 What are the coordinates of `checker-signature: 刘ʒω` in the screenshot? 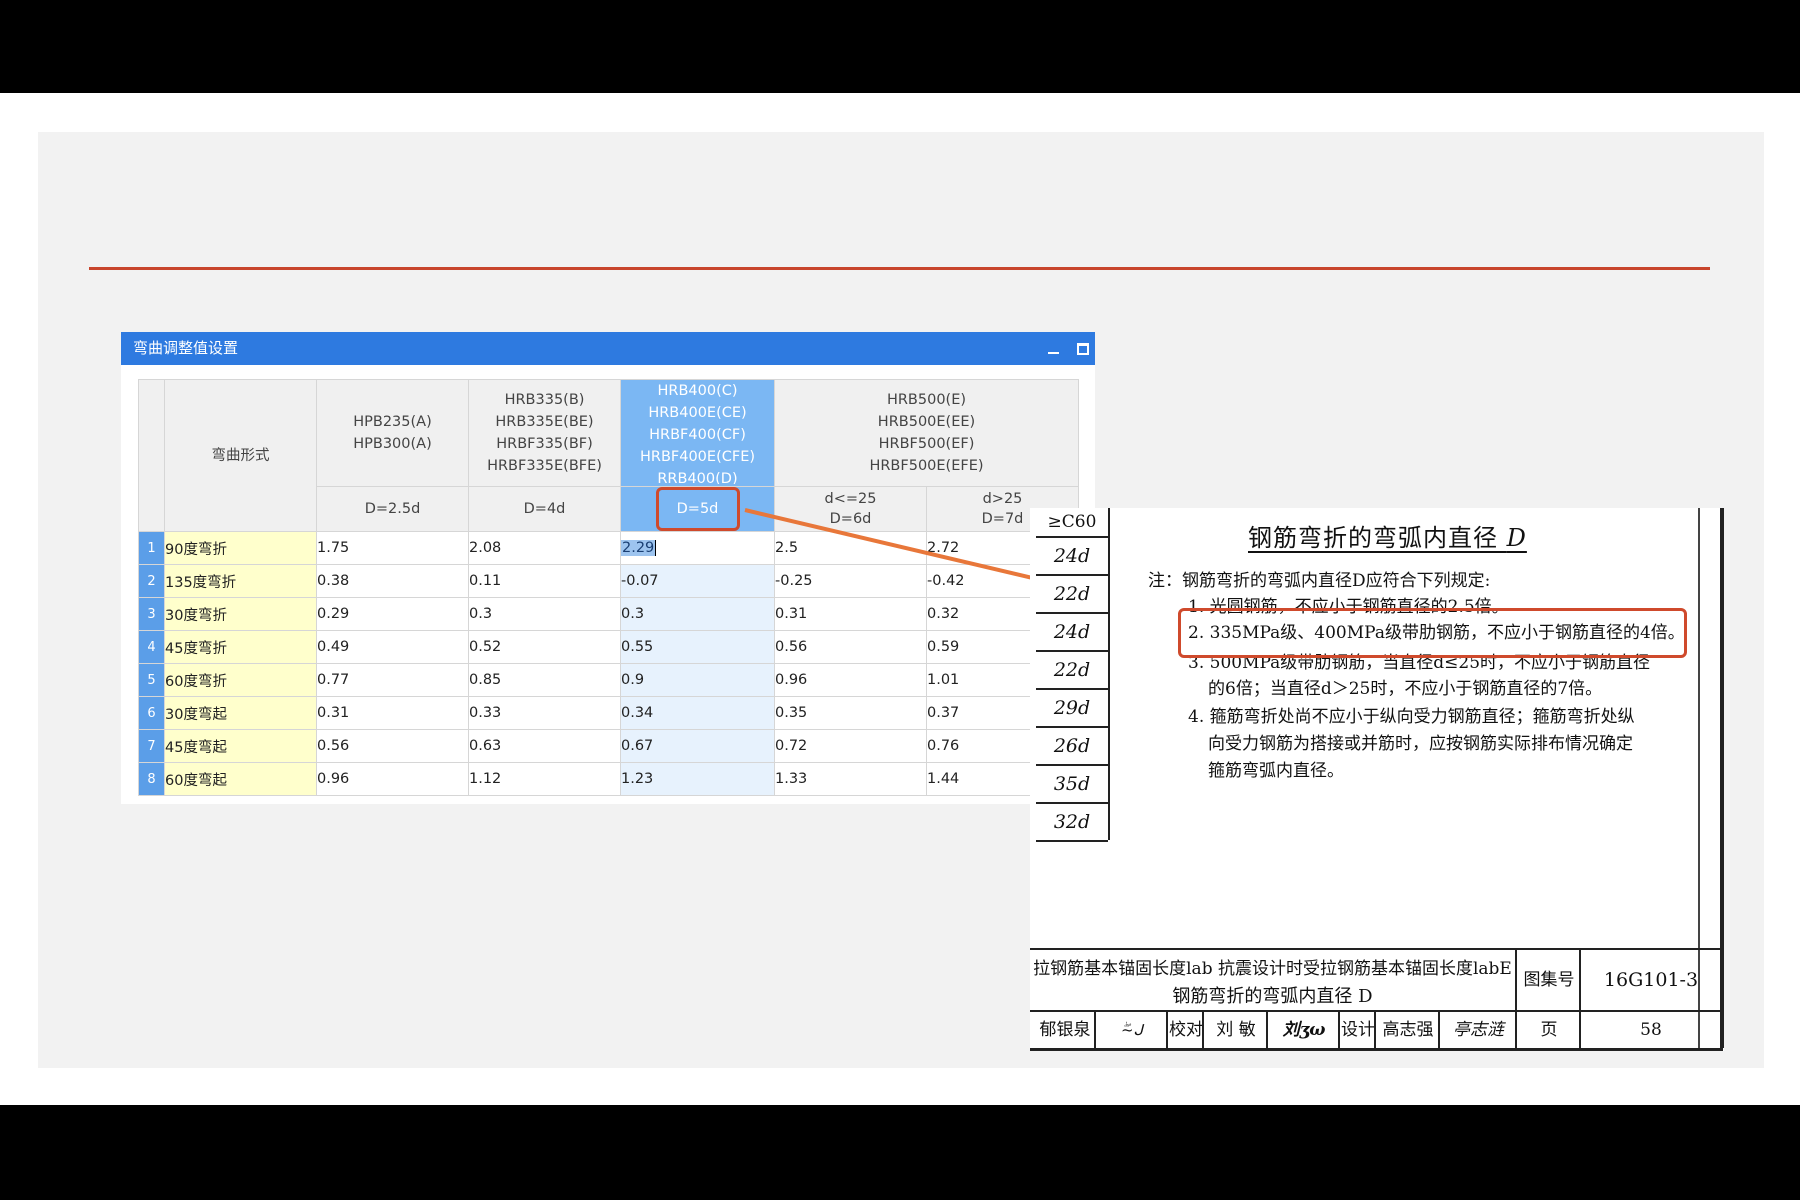 It's located at (1303, 1030).